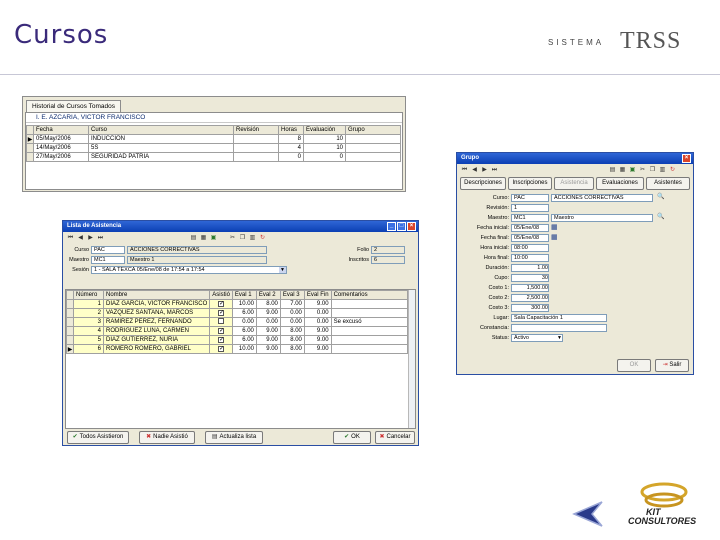 The width and height of the screenshot is (720, 540). What do you see at coordinates (369, 295) in the screenshot?
I see `col-comentarios: Comentarios` at bounding box center [369, 295].